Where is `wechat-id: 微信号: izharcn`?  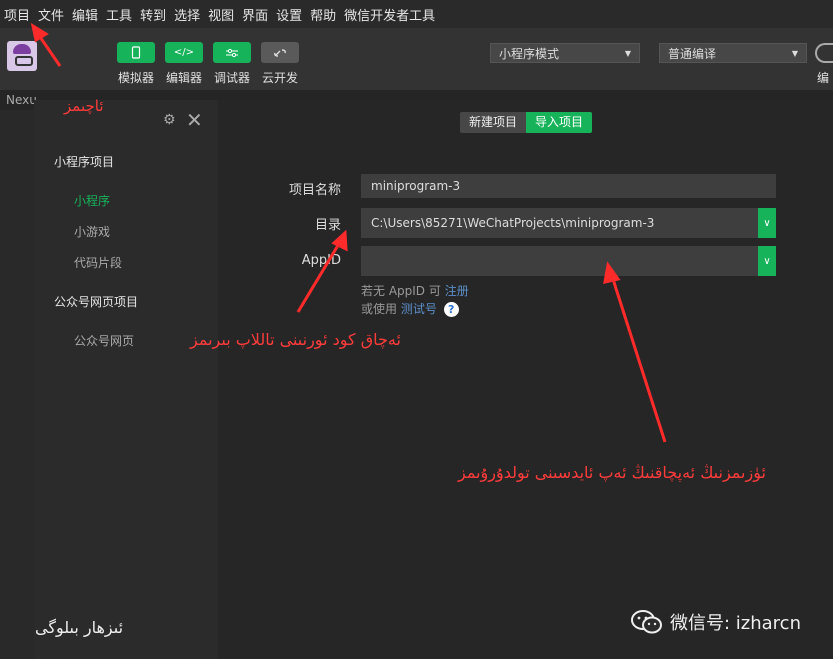
wechat-id: 微信号: izharcn is located at coordinates (735, 623).